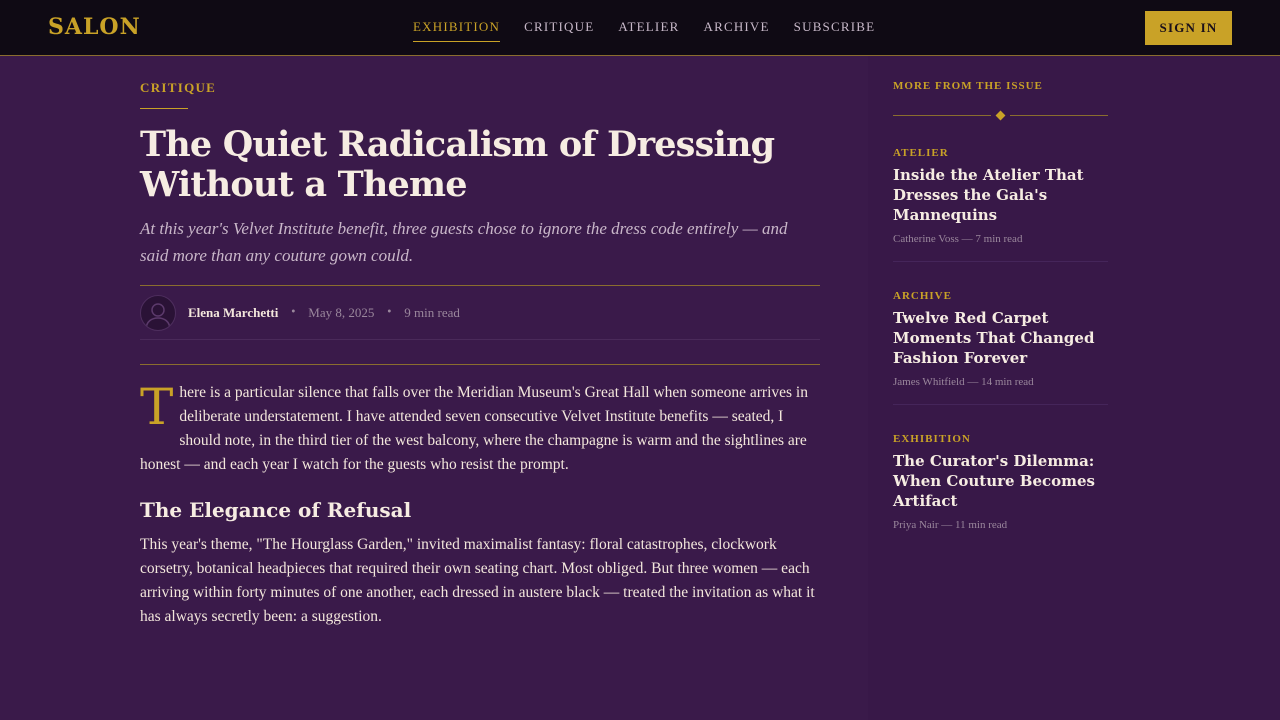  Describe the element at coordinates (950, 525) in the screenshot. I see `related-article-meta: Priya Nair — 11 min read` at that location.